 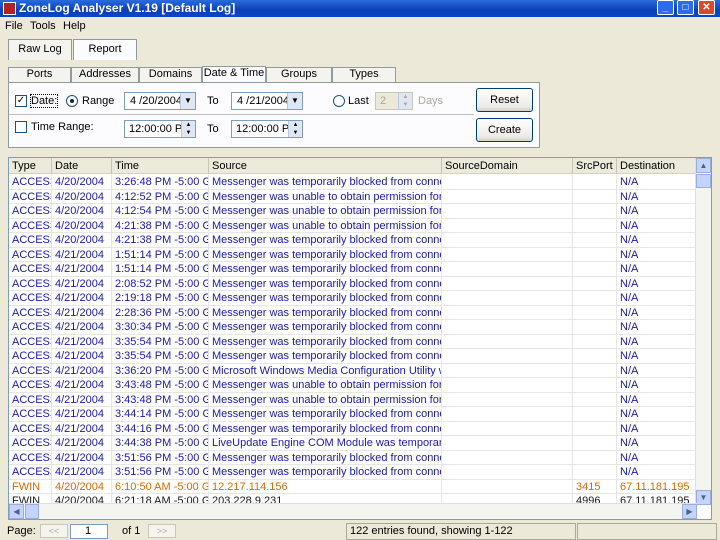 I want to click on column-header-time: Time, so click(x=160, y=166).